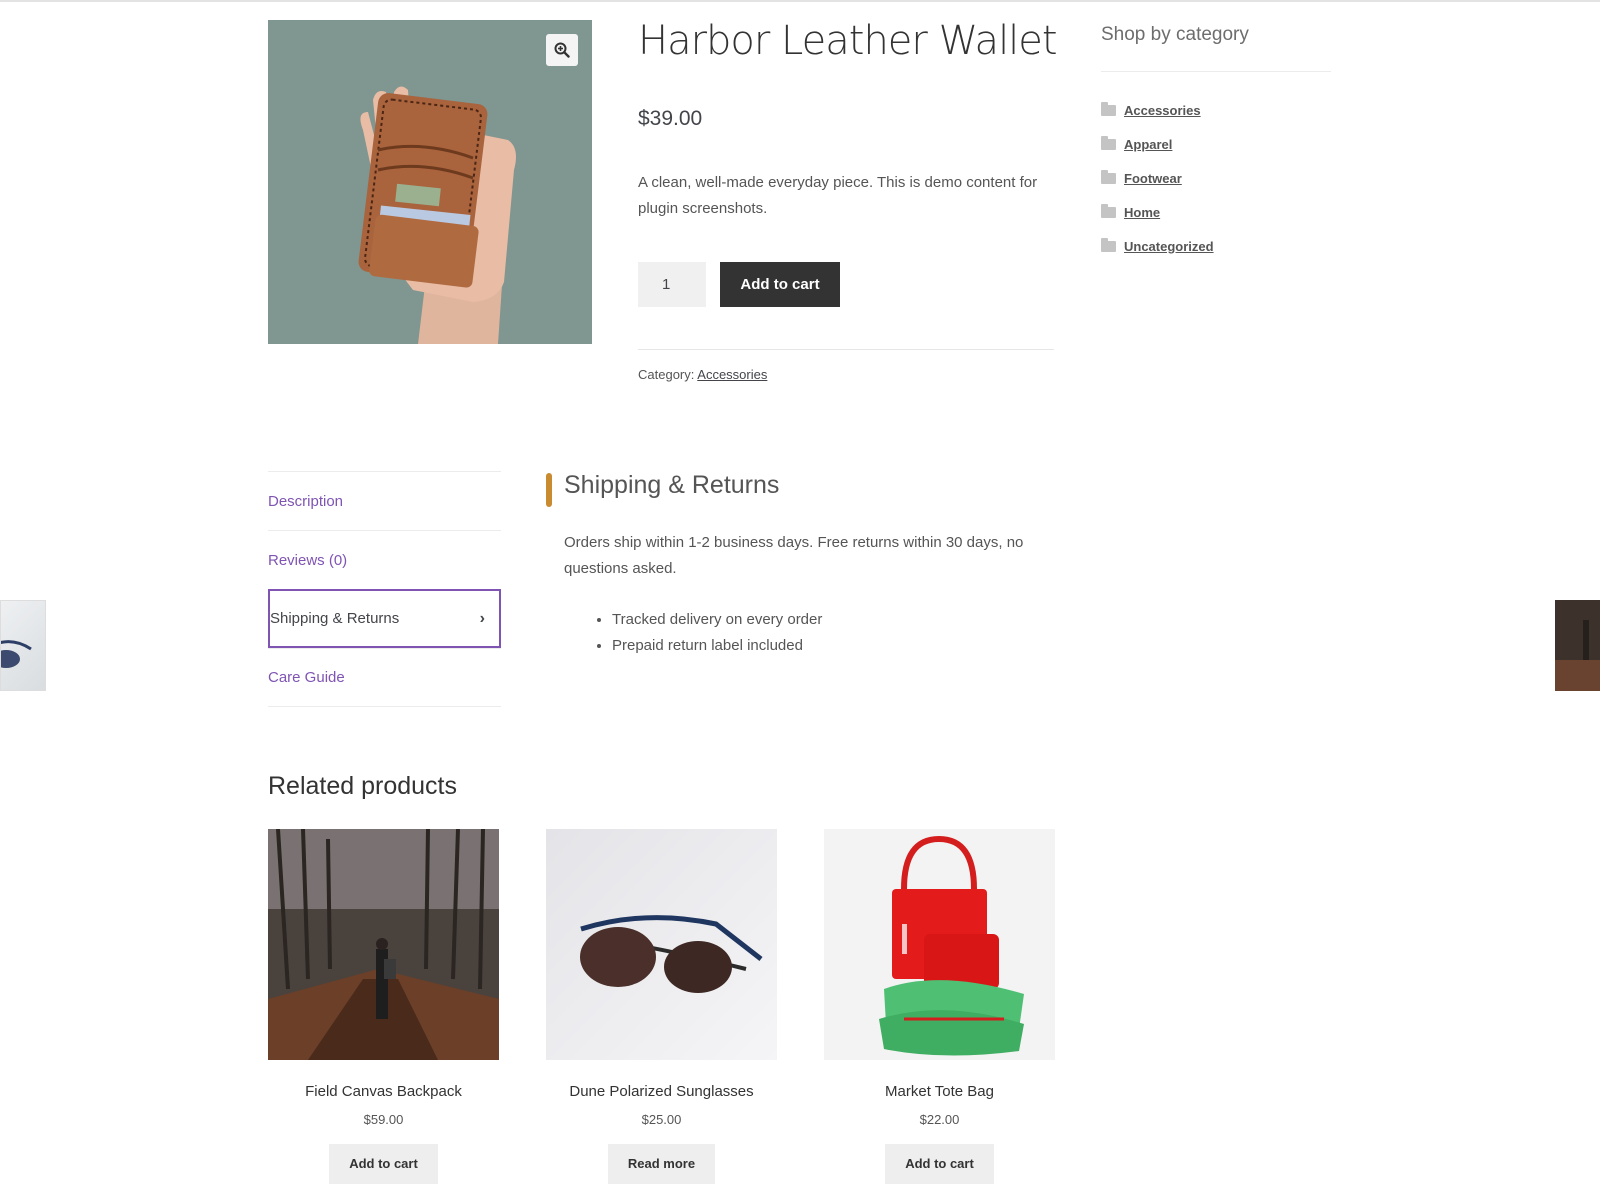 The width and height of the screenshot is (1600, 1200). I want to click on category-link-footwear: Footwear, so click(1153, 178).